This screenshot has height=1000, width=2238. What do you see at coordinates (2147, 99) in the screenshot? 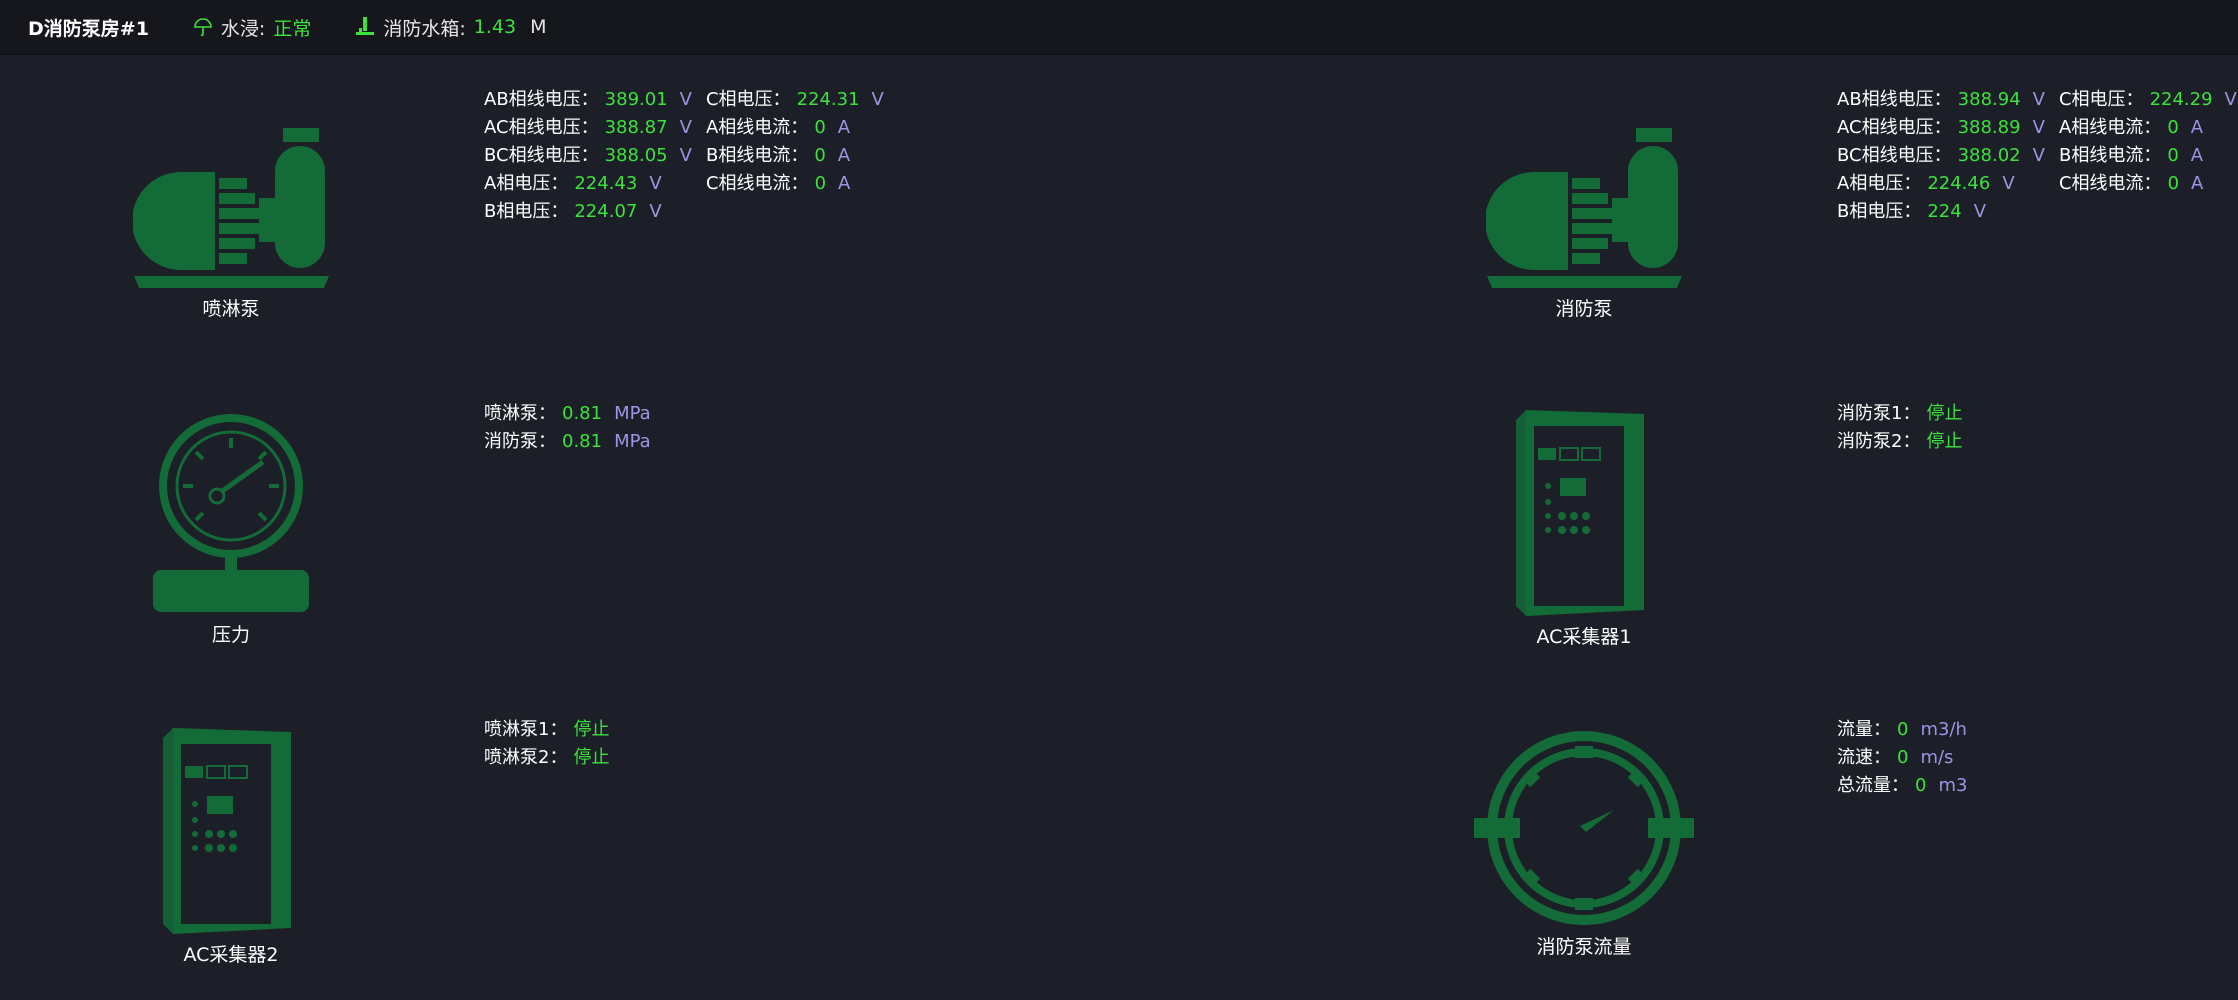
I see `info-row: C相电压： 224.29 V` at bounding box center [2147, 99].